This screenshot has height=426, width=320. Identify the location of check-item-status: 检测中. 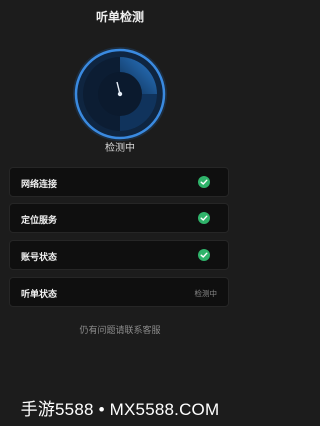
(206, 293).